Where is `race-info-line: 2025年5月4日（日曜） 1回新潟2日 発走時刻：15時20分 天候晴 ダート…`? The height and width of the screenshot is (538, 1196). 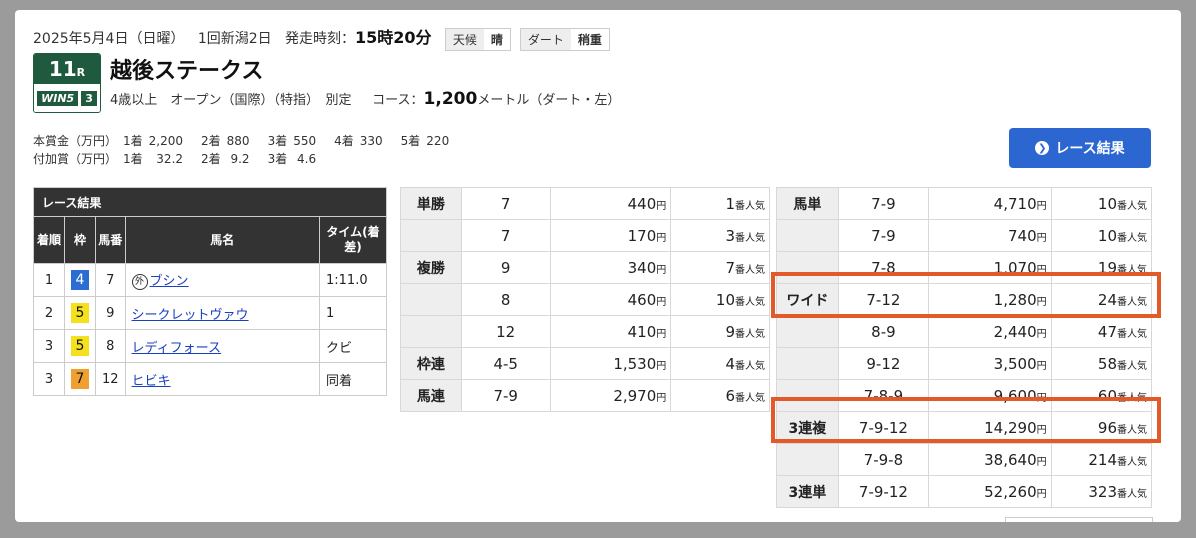 race-info-line: 2025年5月4日（日曜） 1回新潟2日 発走時刻：15時20分 天候晴 ダート… is located at coordinates (321, 37).